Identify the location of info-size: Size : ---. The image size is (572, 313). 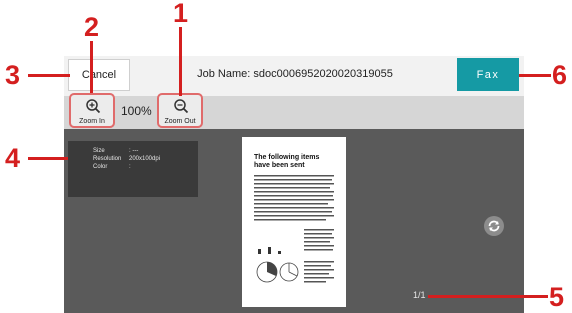
(115, 151).